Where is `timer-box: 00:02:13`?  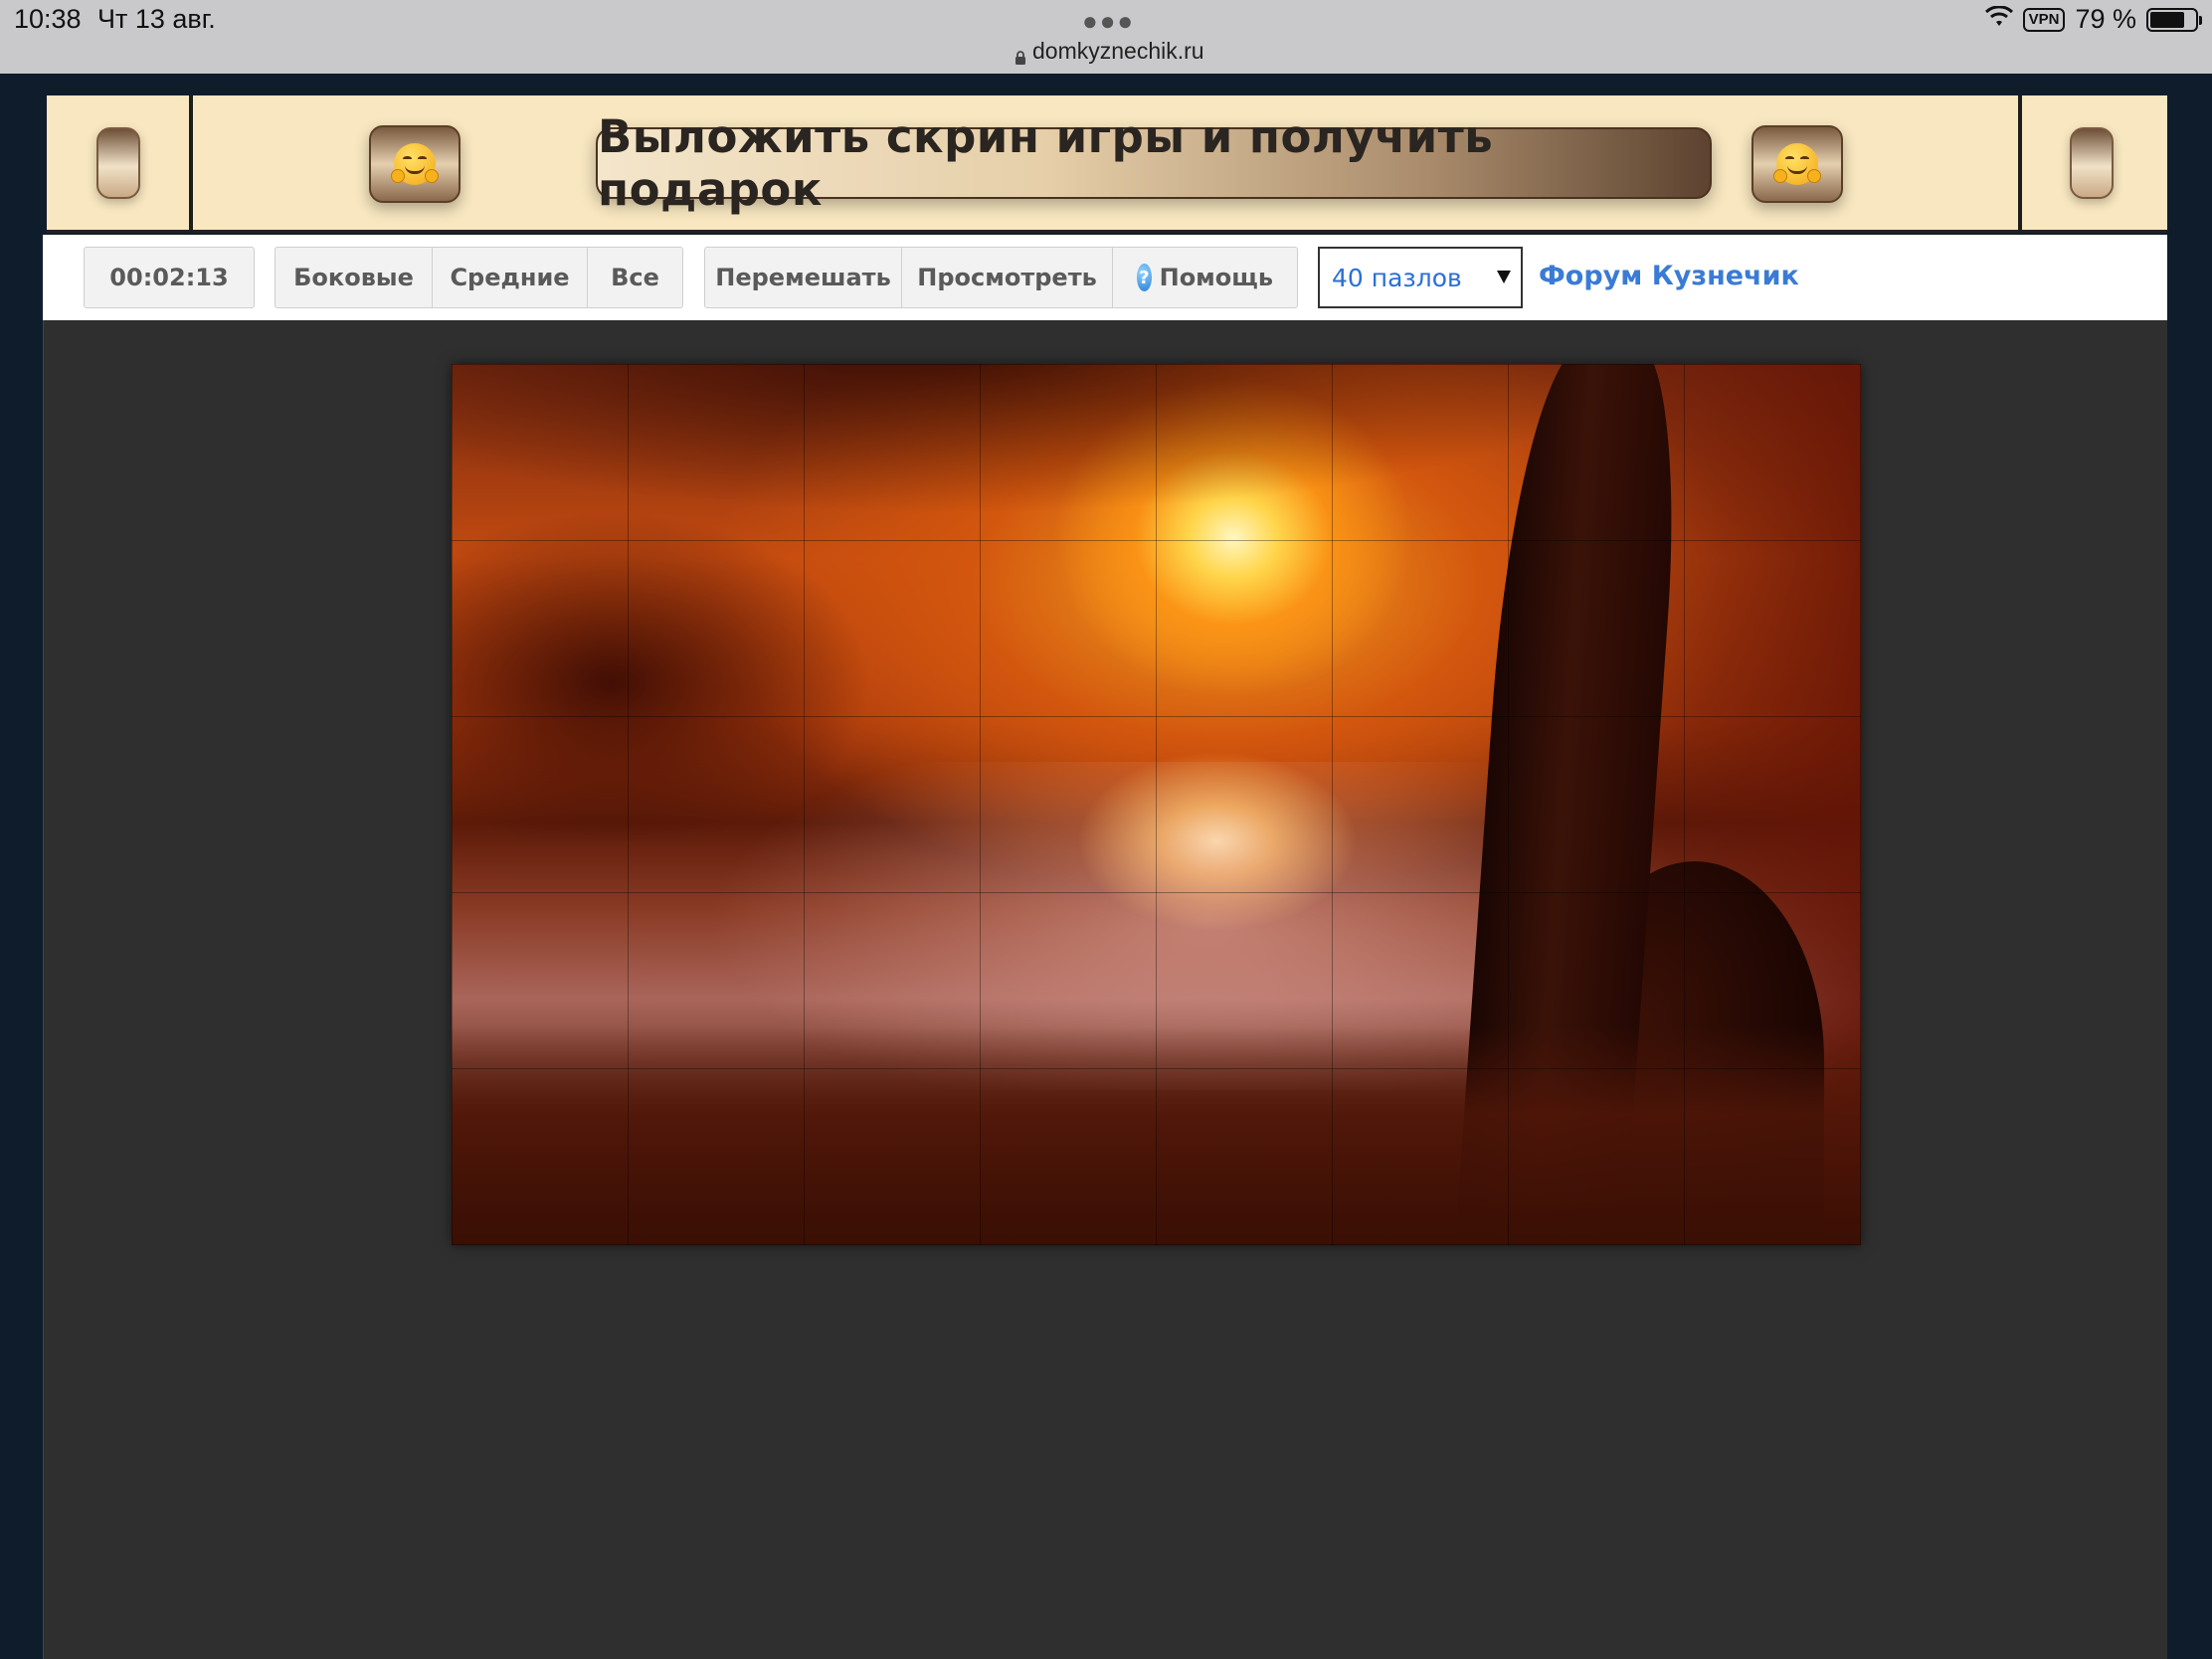
timer-box: 00:02:13 is located at coordinates (169, 277).